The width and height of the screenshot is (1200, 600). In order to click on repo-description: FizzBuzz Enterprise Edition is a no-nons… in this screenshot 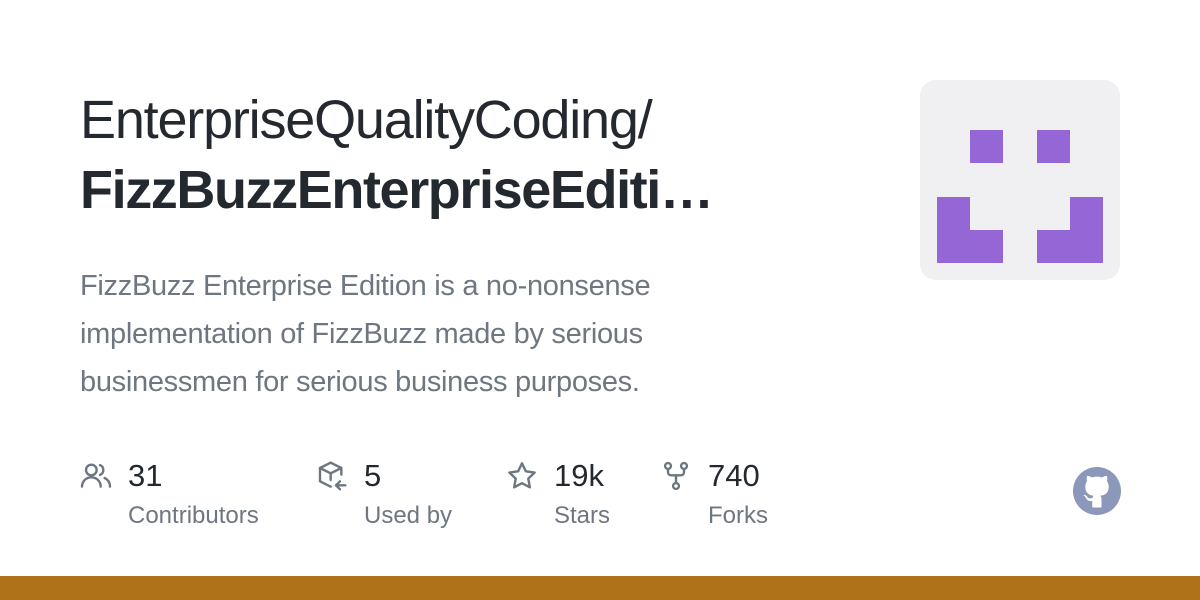, I will do `click(365, 334)`.